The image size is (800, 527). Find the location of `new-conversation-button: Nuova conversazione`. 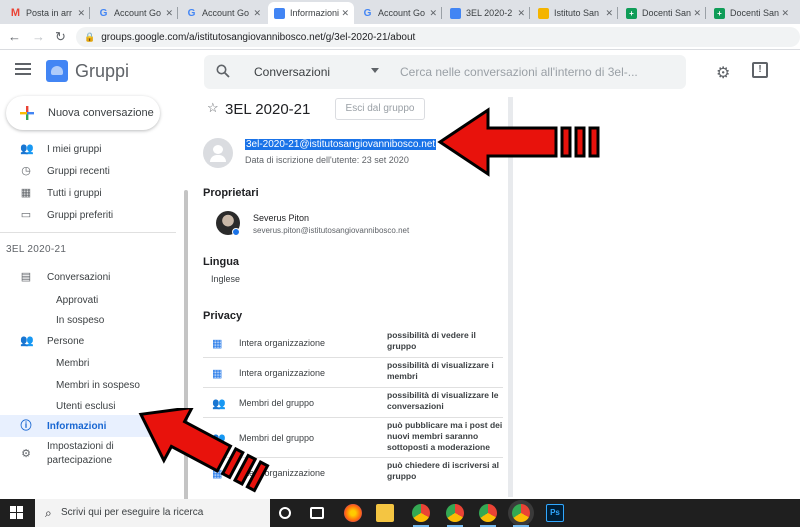

new-conversation-button: Nuova conversazione is located at coordinates (83, 113).